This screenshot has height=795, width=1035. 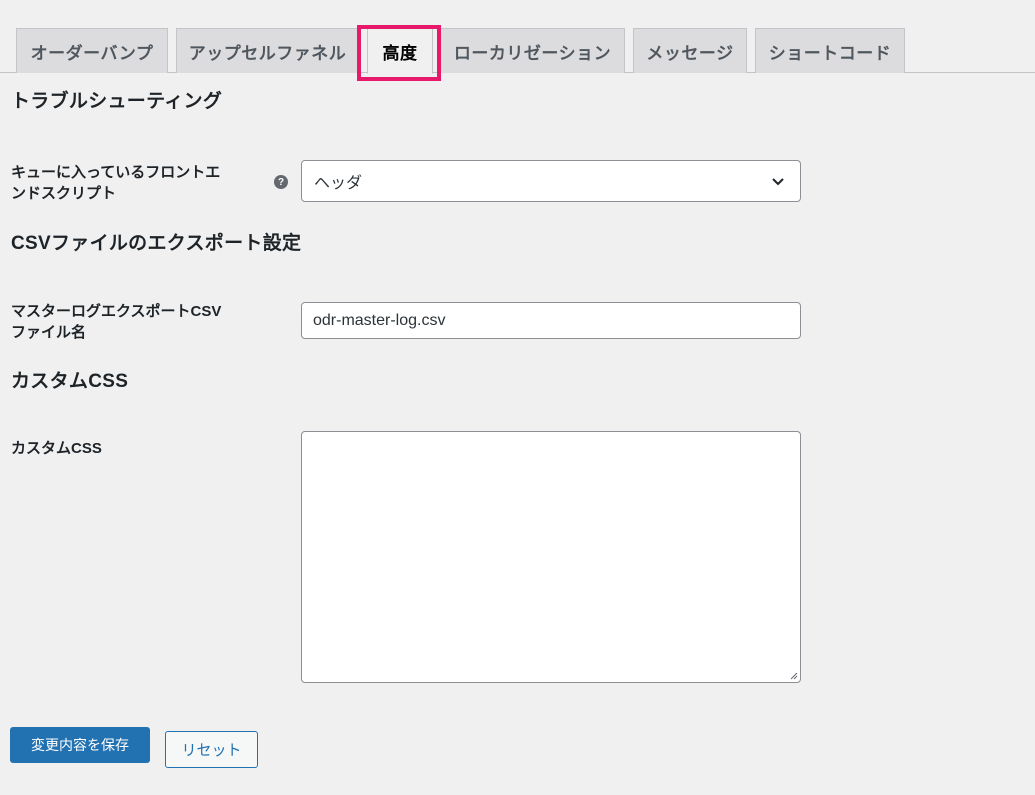 I want to click on master-log-csv-label: マスターログエクスポートCSV ファイル名, so click(x=116, y=322).